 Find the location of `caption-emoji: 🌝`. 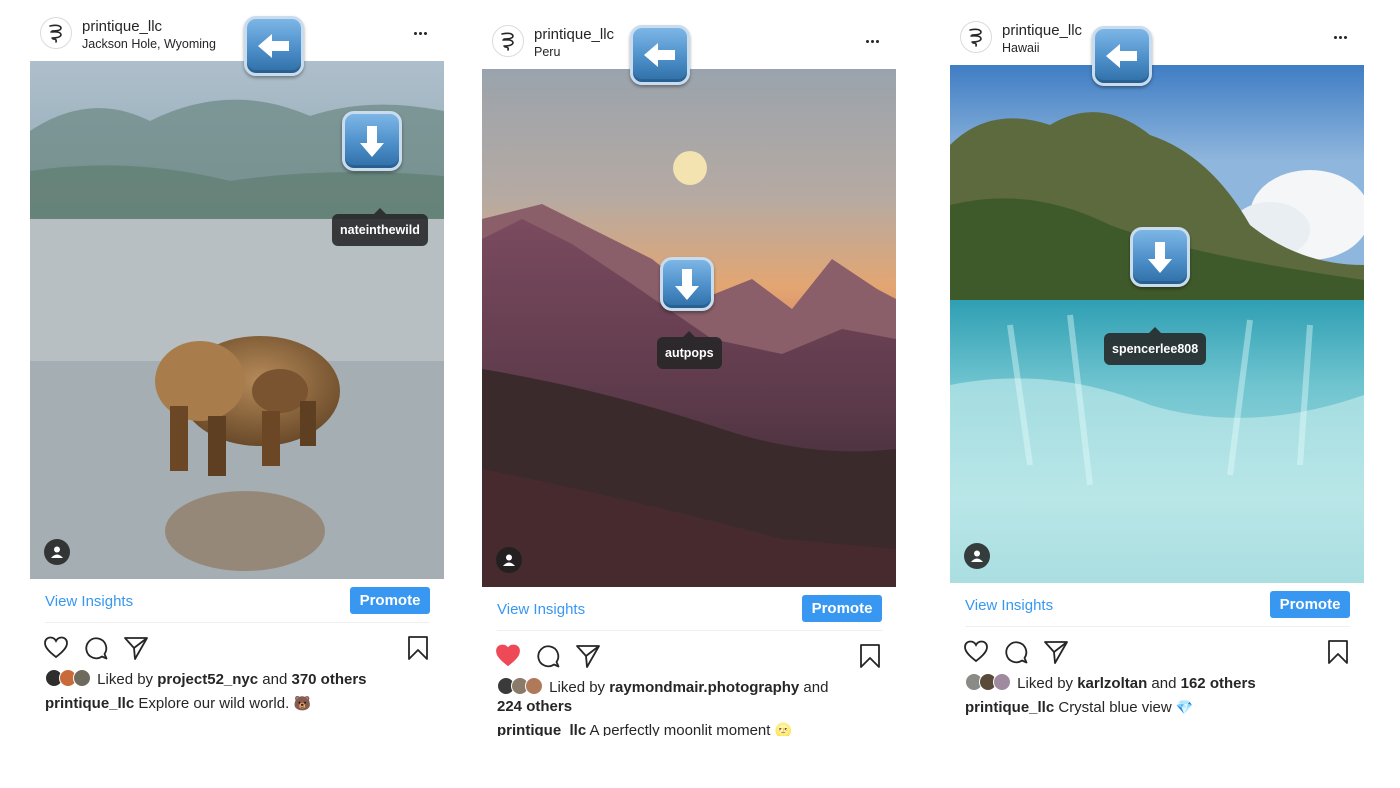

caption-emoji: 🌝 is located at coordinates (783, 729).